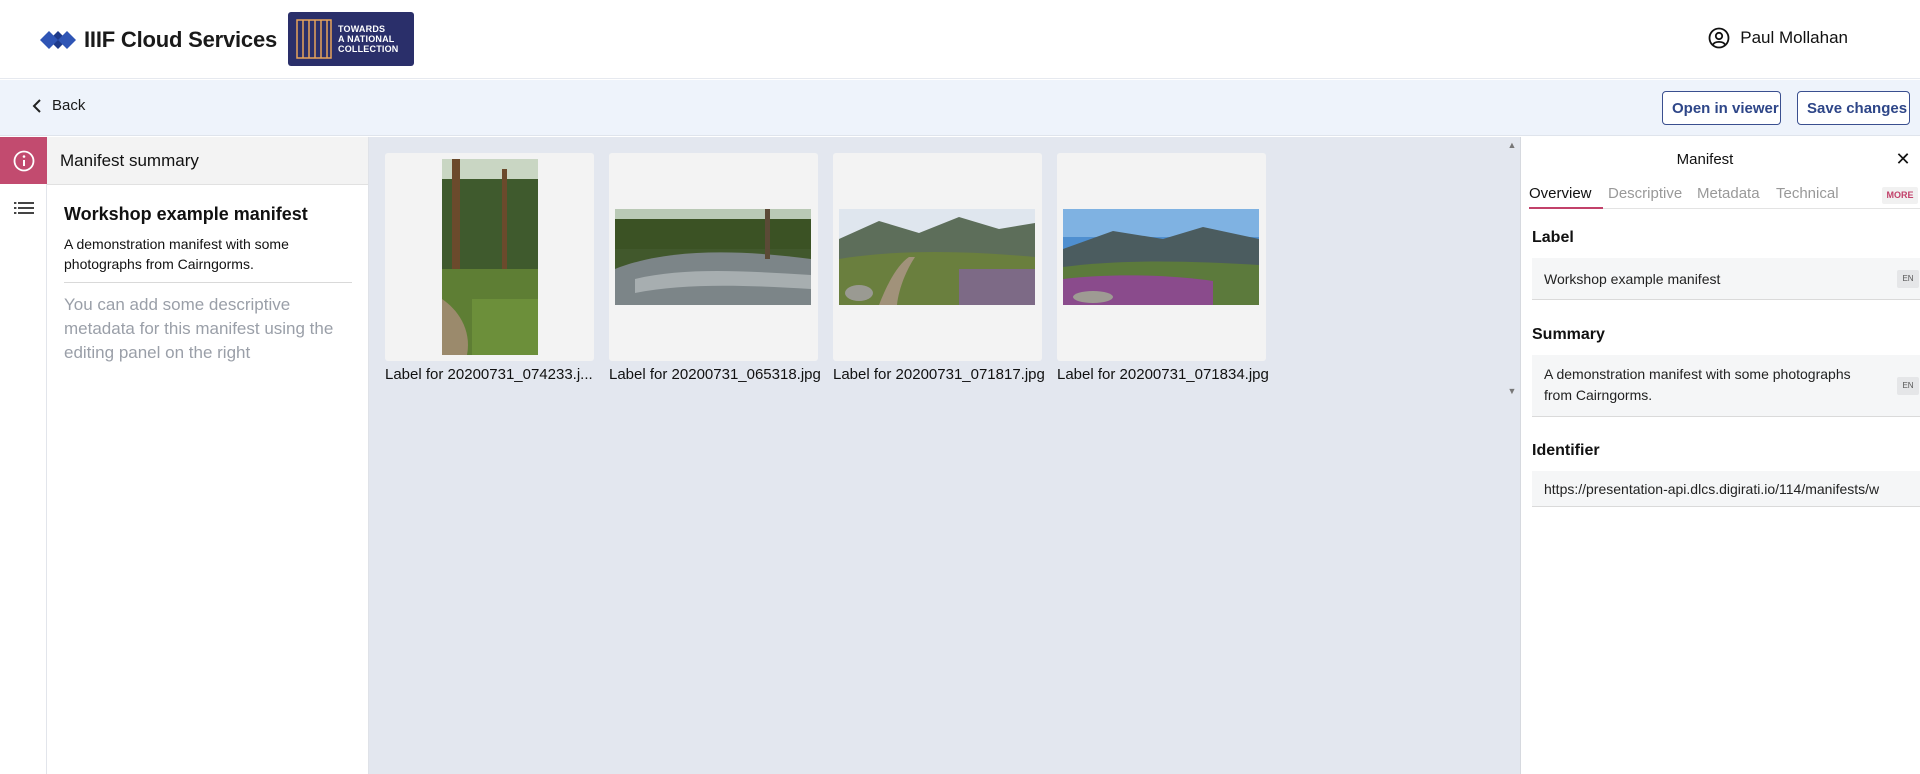 Image resolution: width=1920 pixels, height=774 pixels. I want to click on forest-path-image, so click(490, 257).